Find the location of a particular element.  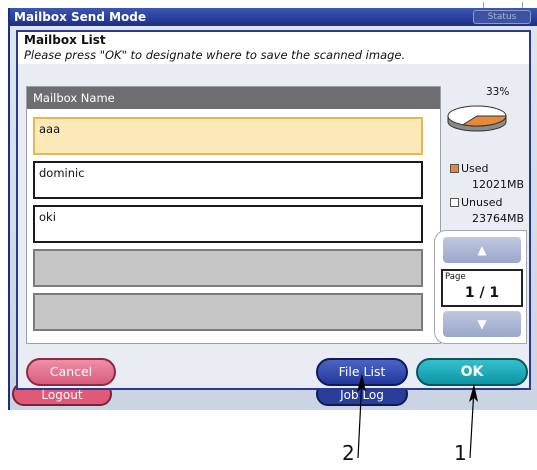

callout-layer is located at coordinates (417, 416).